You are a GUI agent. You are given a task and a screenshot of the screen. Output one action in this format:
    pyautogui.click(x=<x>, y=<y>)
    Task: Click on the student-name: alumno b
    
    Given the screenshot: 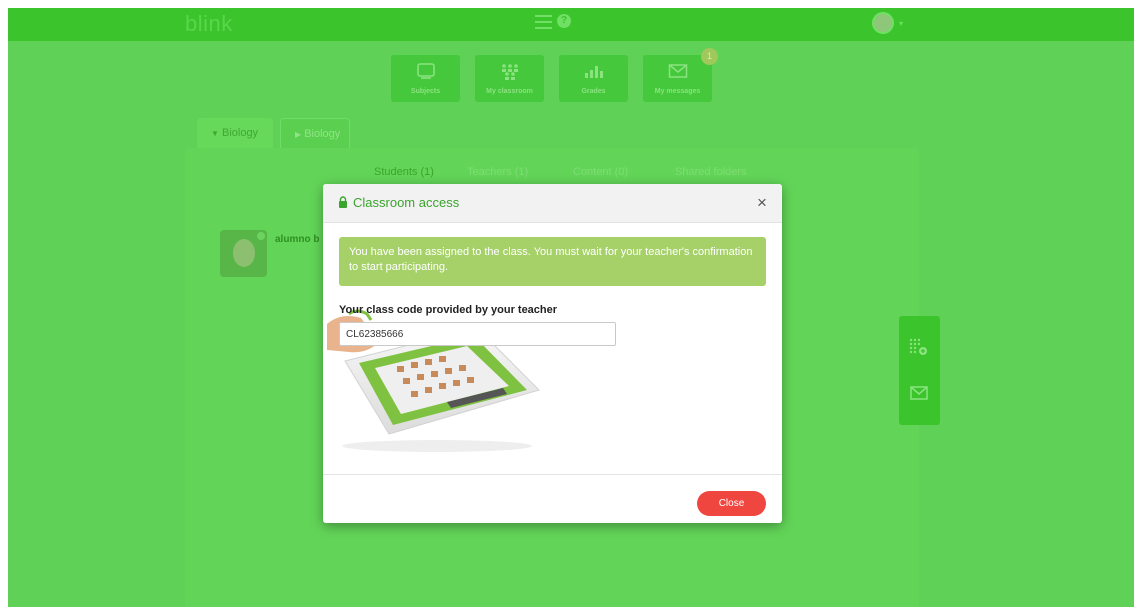 What is the action you would take?
    pyautogui.click(x=297, y=239)
    